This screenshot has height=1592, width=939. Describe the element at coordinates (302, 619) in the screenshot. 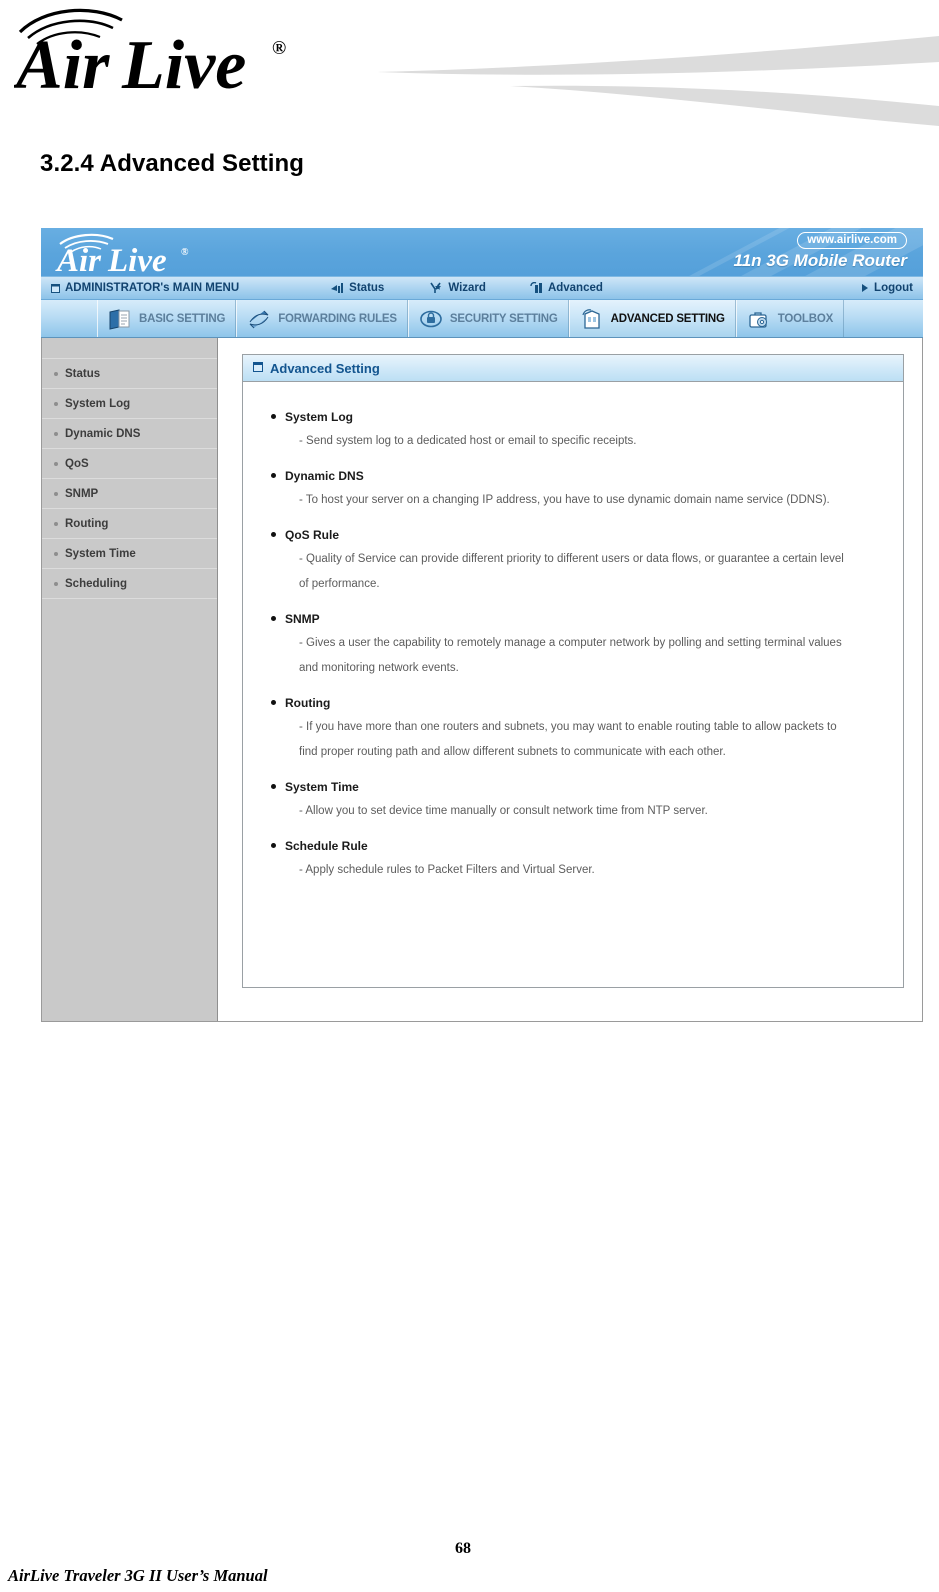

I see `item-name: SNMP` at that location.